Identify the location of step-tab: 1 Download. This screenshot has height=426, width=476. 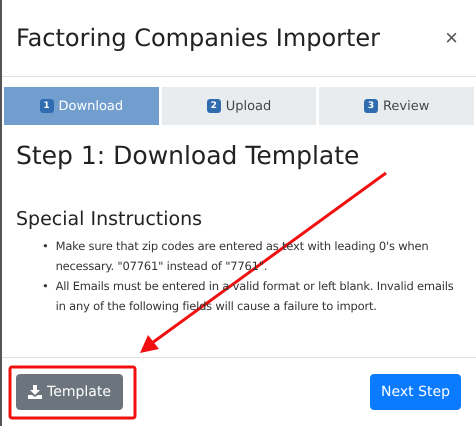
(81, 106).